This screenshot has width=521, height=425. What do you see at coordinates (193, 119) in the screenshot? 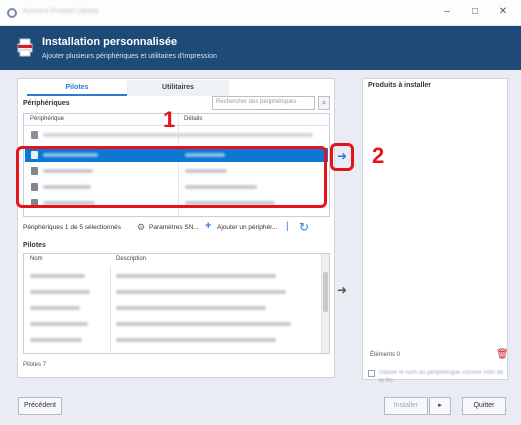
I see `column-header-details: Détails` at bounding box center [193, 119].